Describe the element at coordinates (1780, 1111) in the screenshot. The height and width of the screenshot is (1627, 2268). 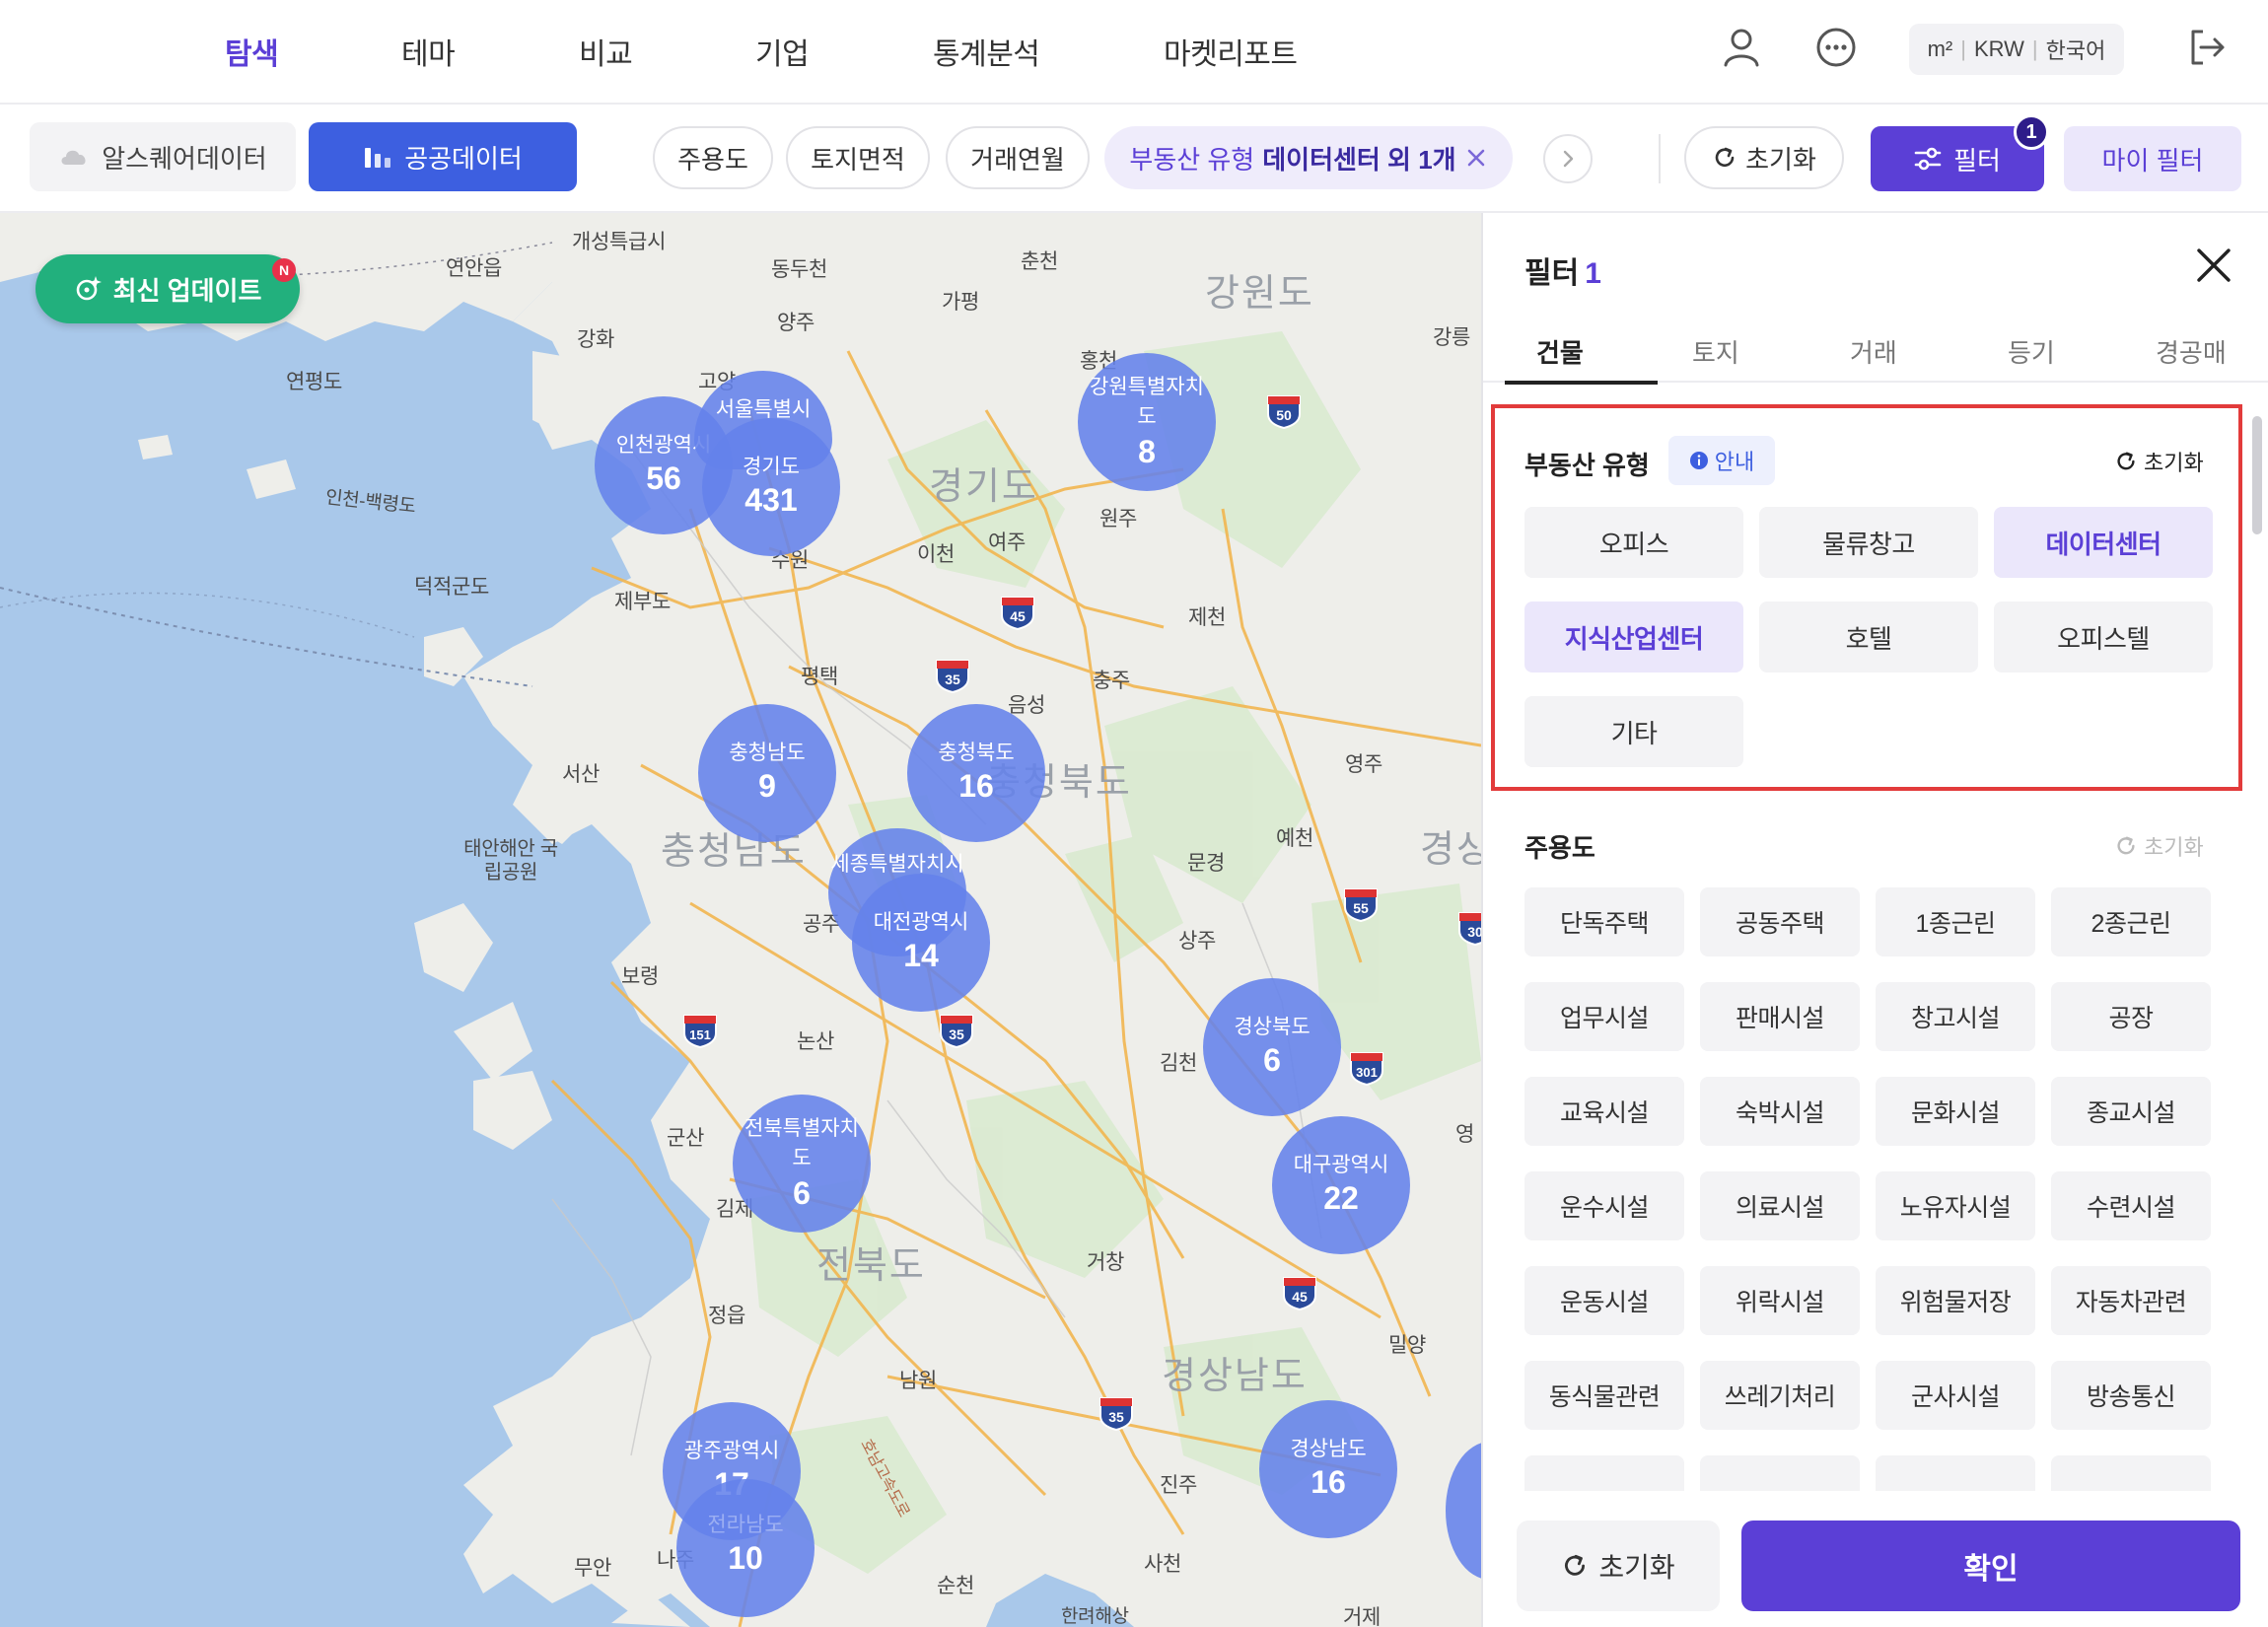
I see `use-option: 숙박시설` at that location.